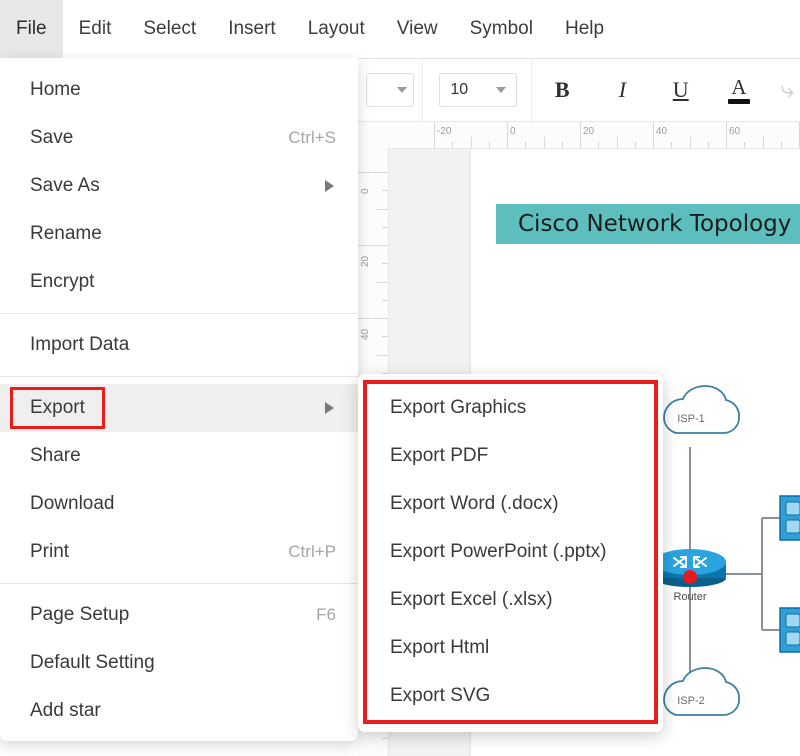 The width and height of the screenshot is (800, 756). Describe the element at coordinates (390, 90) in the screenshot. I see `font-family-select` at that location.